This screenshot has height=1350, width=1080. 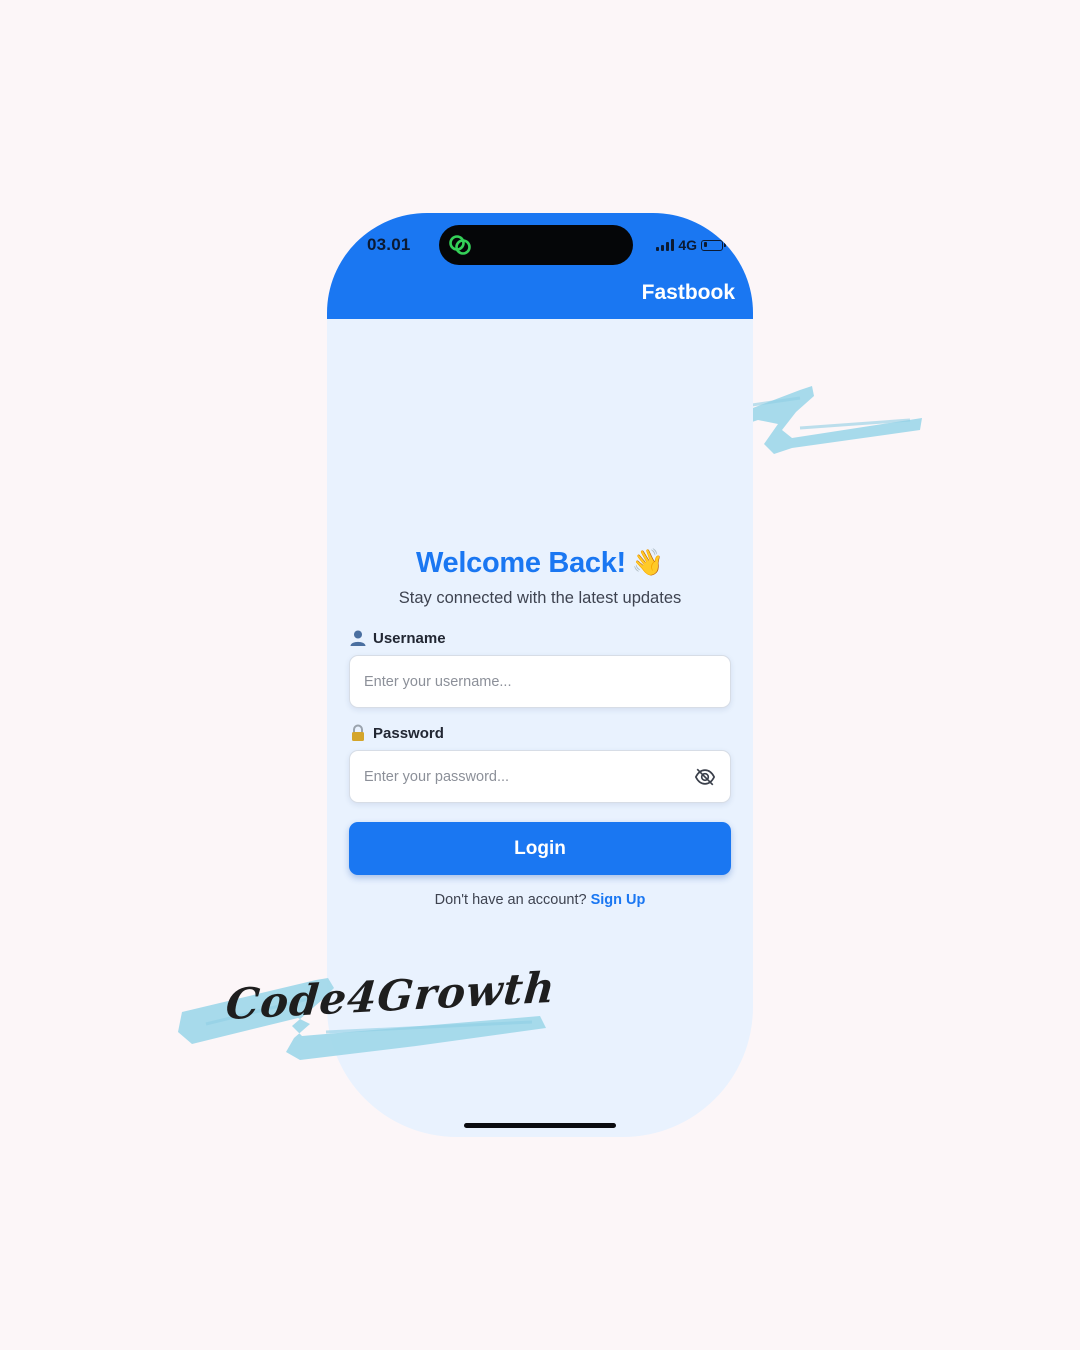 I want to click on welcome-subtitle: Stay connected with the latest updates, so click(x=540, y=598).